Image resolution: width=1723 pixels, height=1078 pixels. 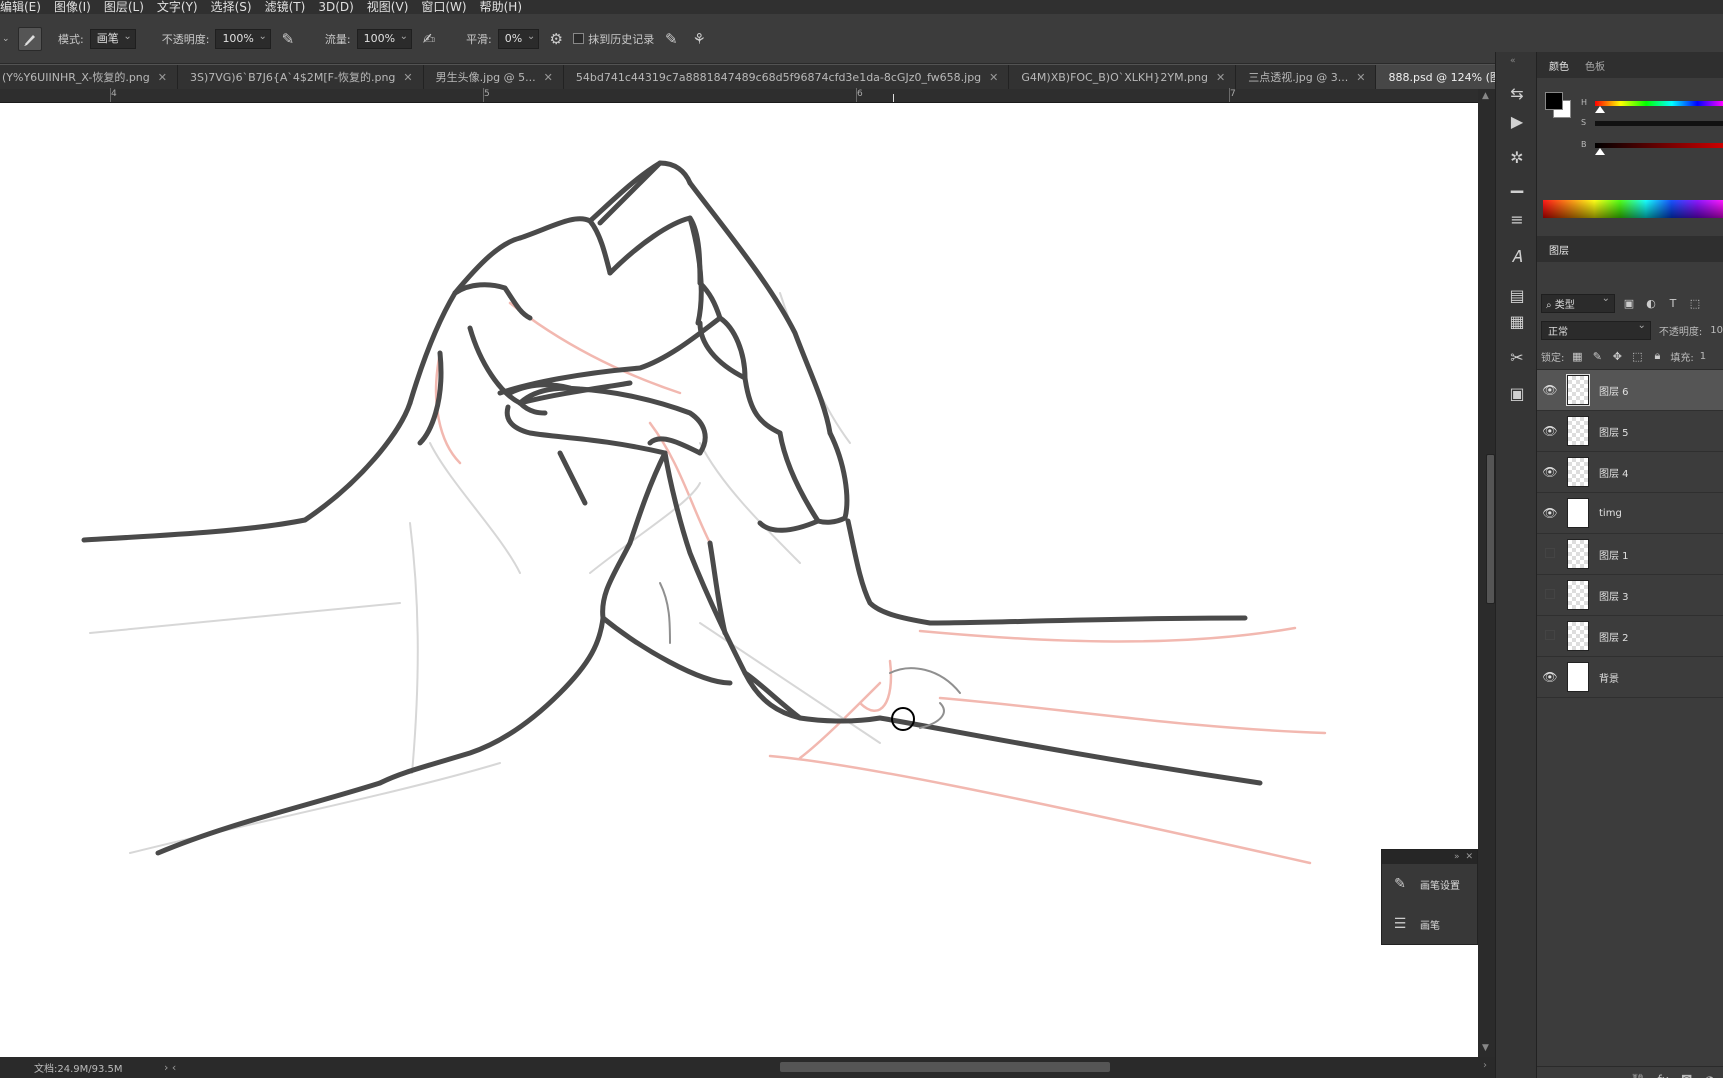 I want to click on menu-filter: 滤镜(T), so click(x=286, y=7).